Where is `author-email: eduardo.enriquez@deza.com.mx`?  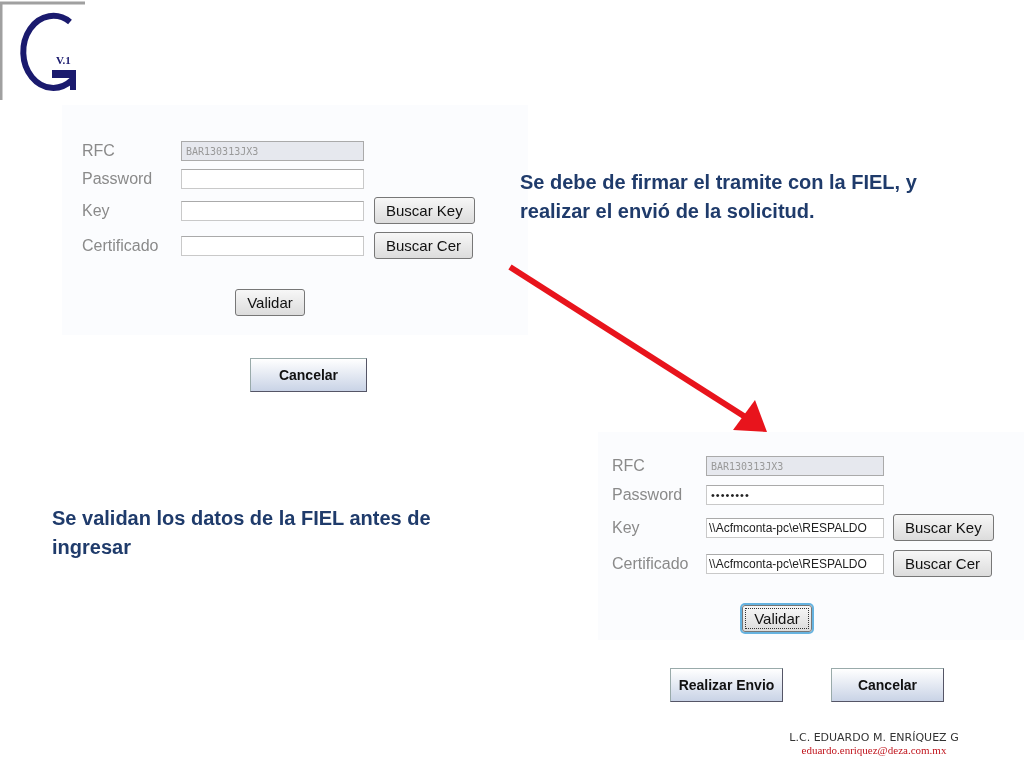
author-email: eduardo.enriquez@deza.com.mx is located at coordinates (874, 750).